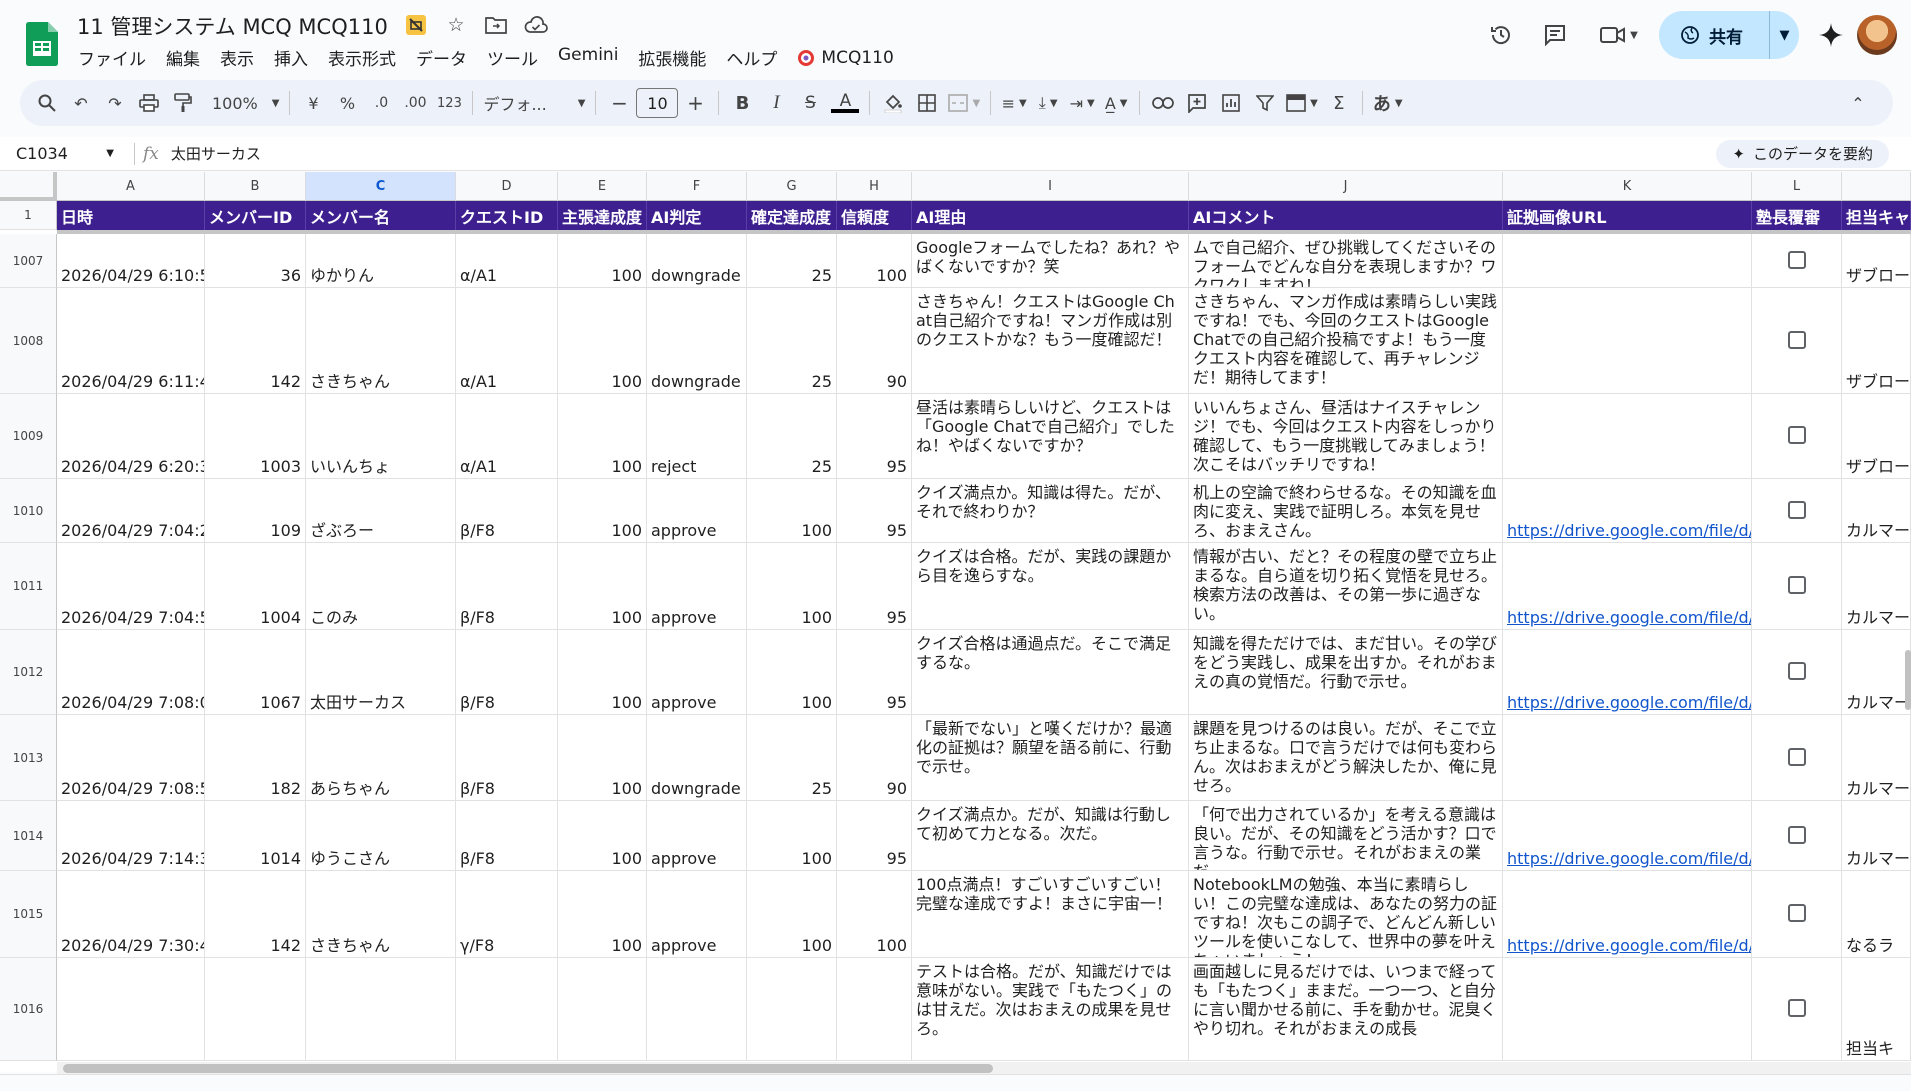 The image size is (1911, 1091). Describe the element at coordinates (441, 57) in the screenshot. I see `menu-data: データ` at that location.